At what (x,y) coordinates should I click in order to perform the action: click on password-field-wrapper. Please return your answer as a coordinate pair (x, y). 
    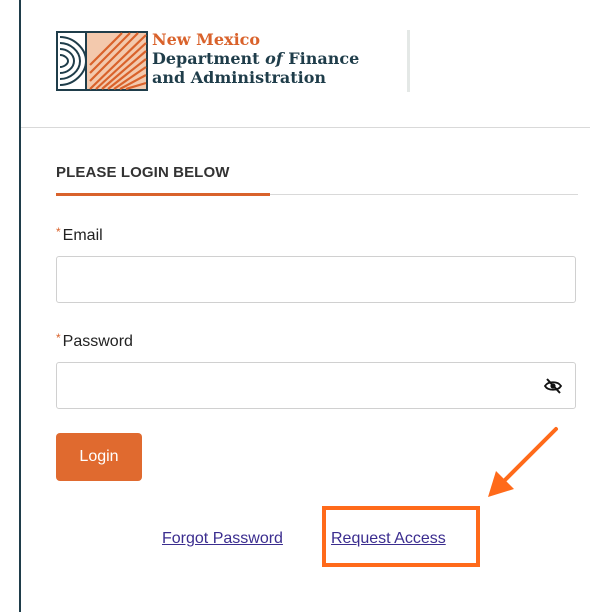
    Looking at the image, I should click on (316, 385).